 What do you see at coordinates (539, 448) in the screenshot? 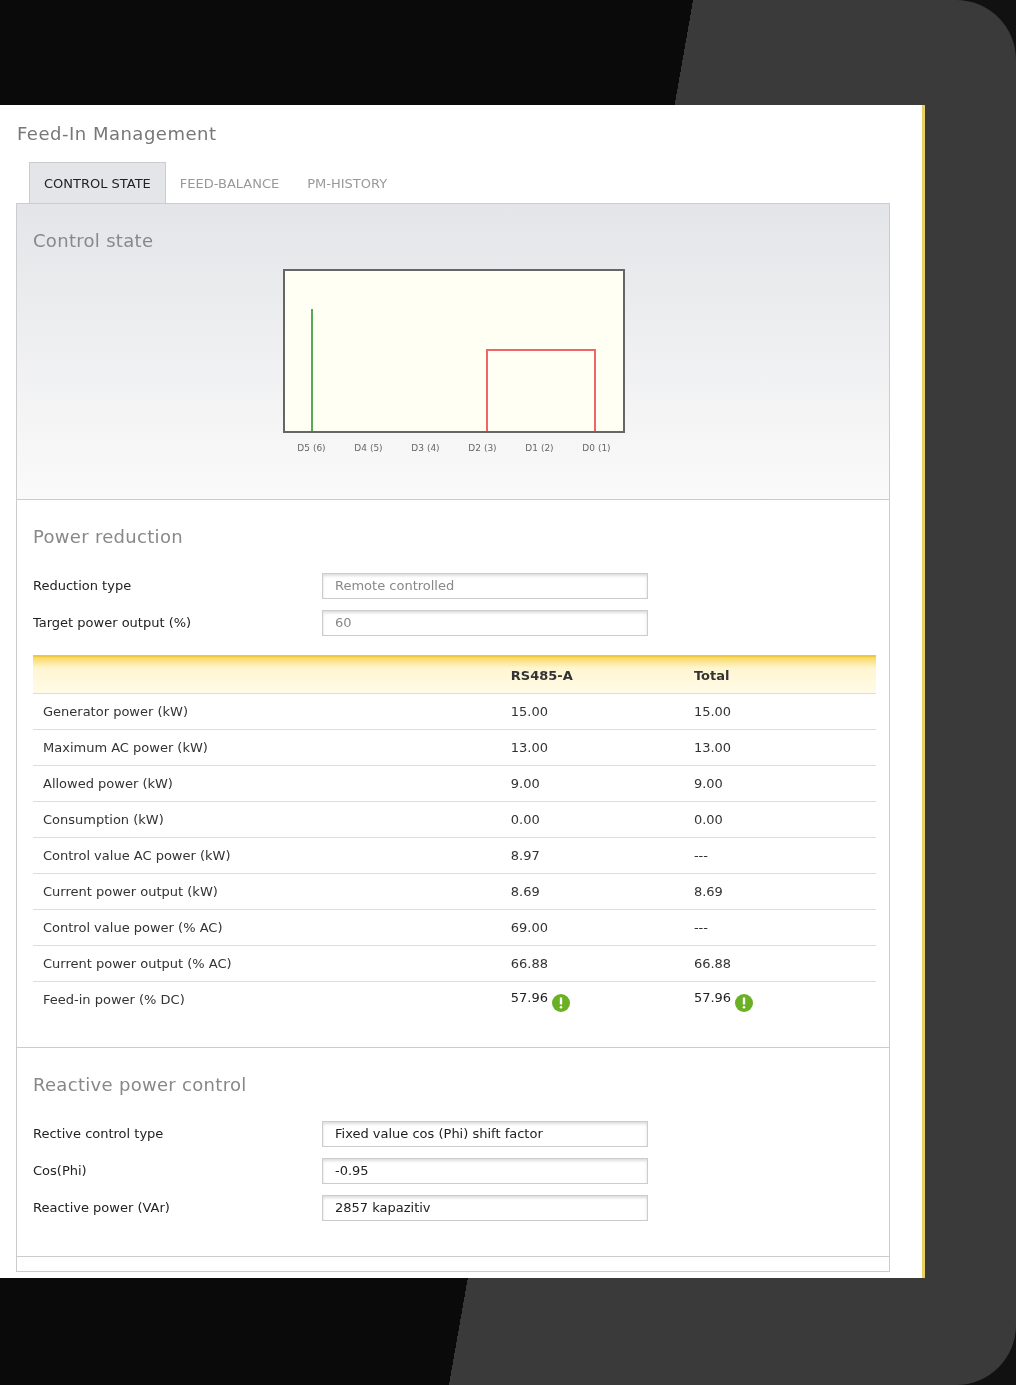
I see `axis-label: D1 (2)` at bounding box center [539, 448].